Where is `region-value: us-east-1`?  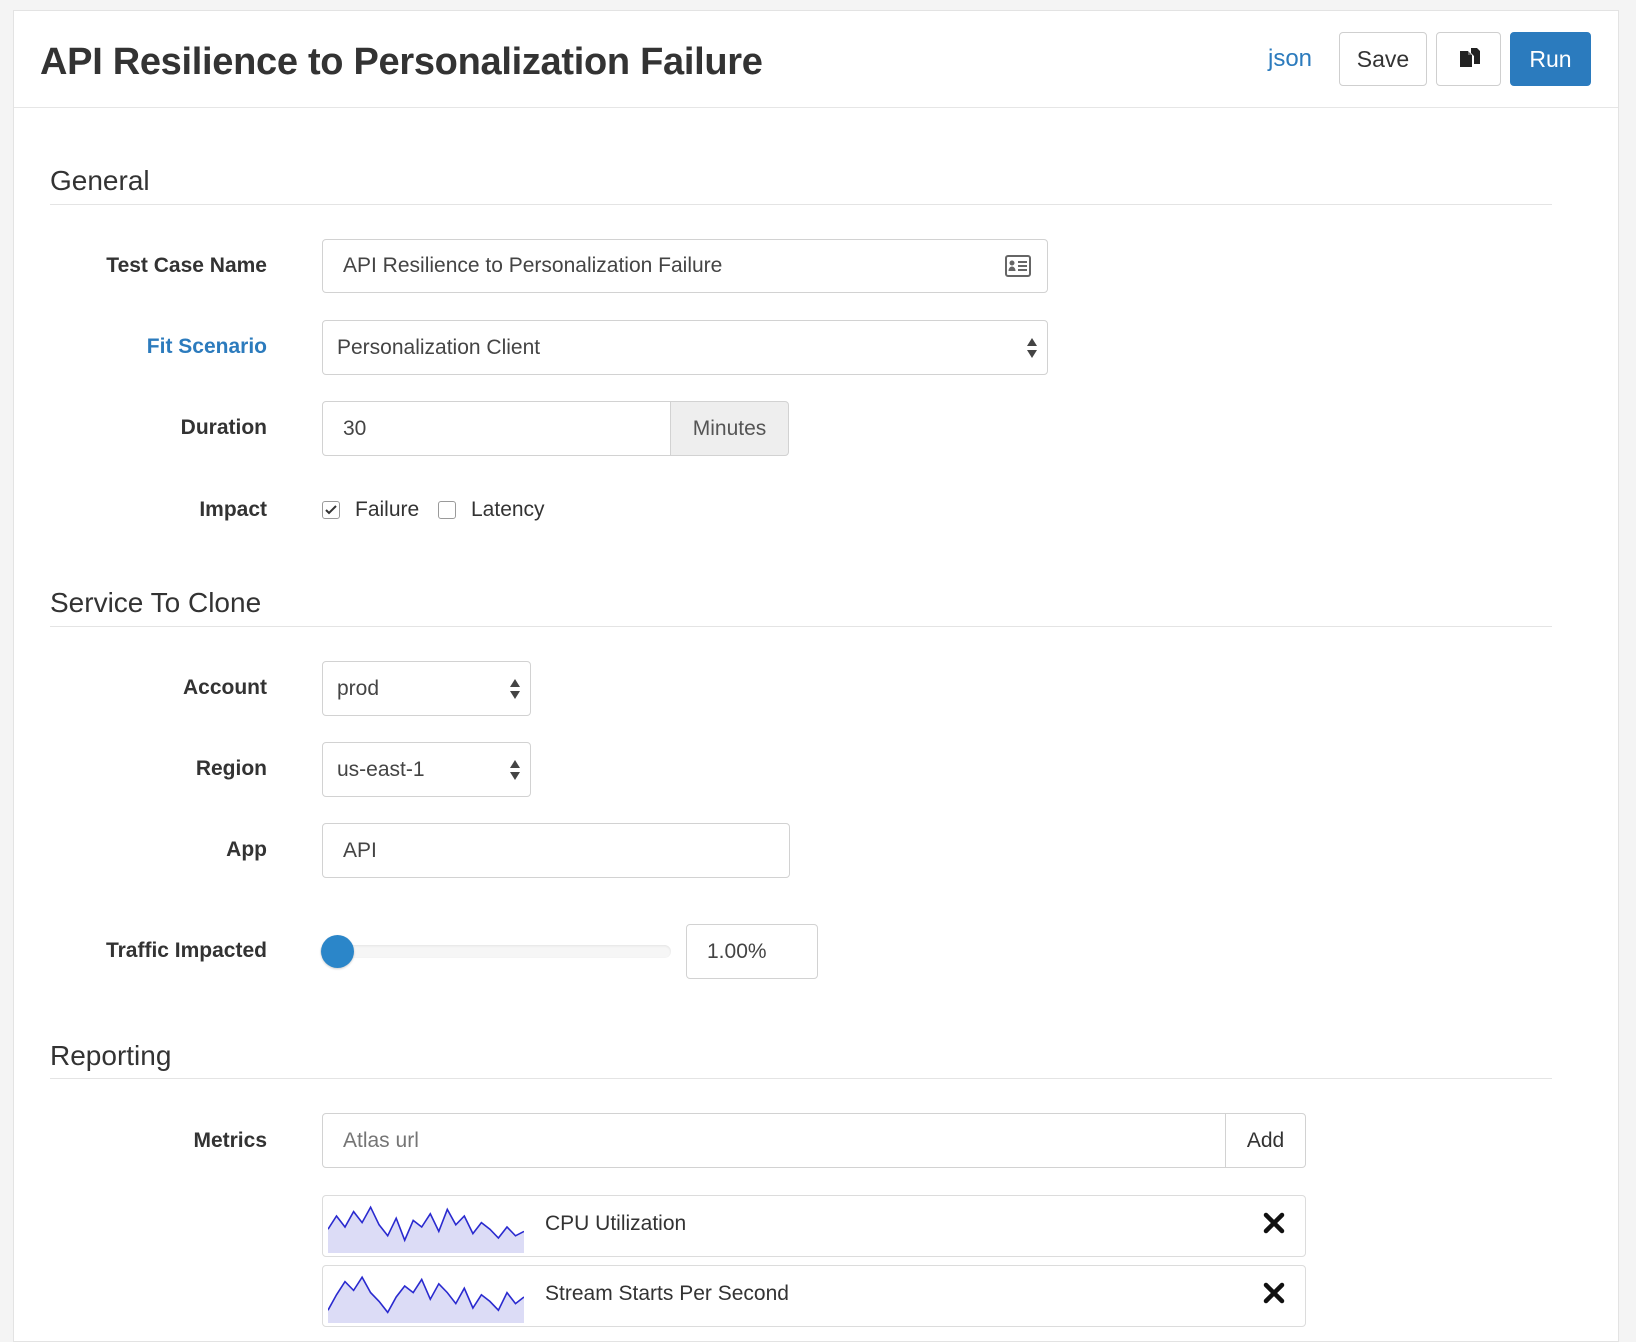 region-value: us-east-1 is located at coordinates (381, 769).